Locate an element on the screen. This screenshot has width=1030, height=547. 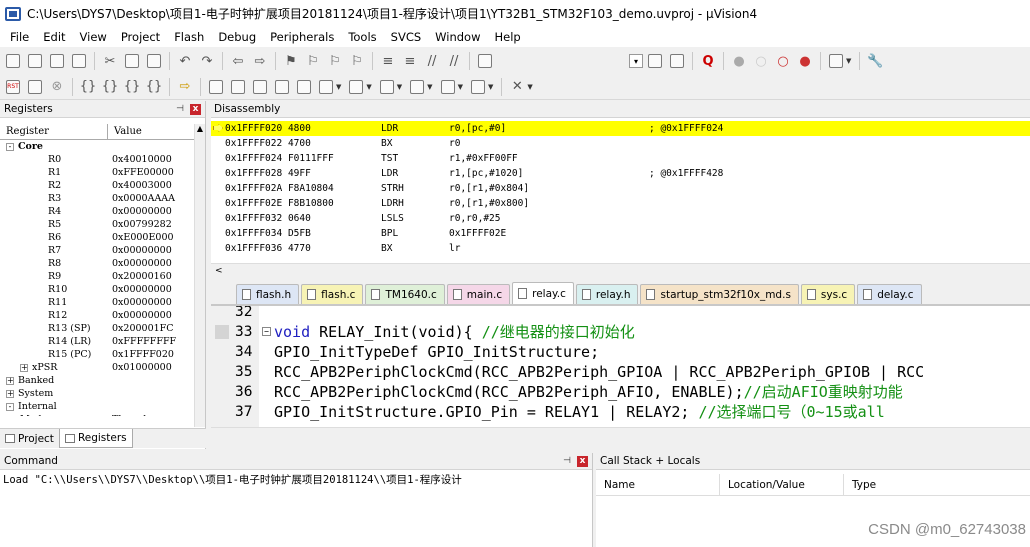
disassembly-row: 0x1FFFF032 0640 LSLS r0,r0,#25 is located at coordinates (620, 218).